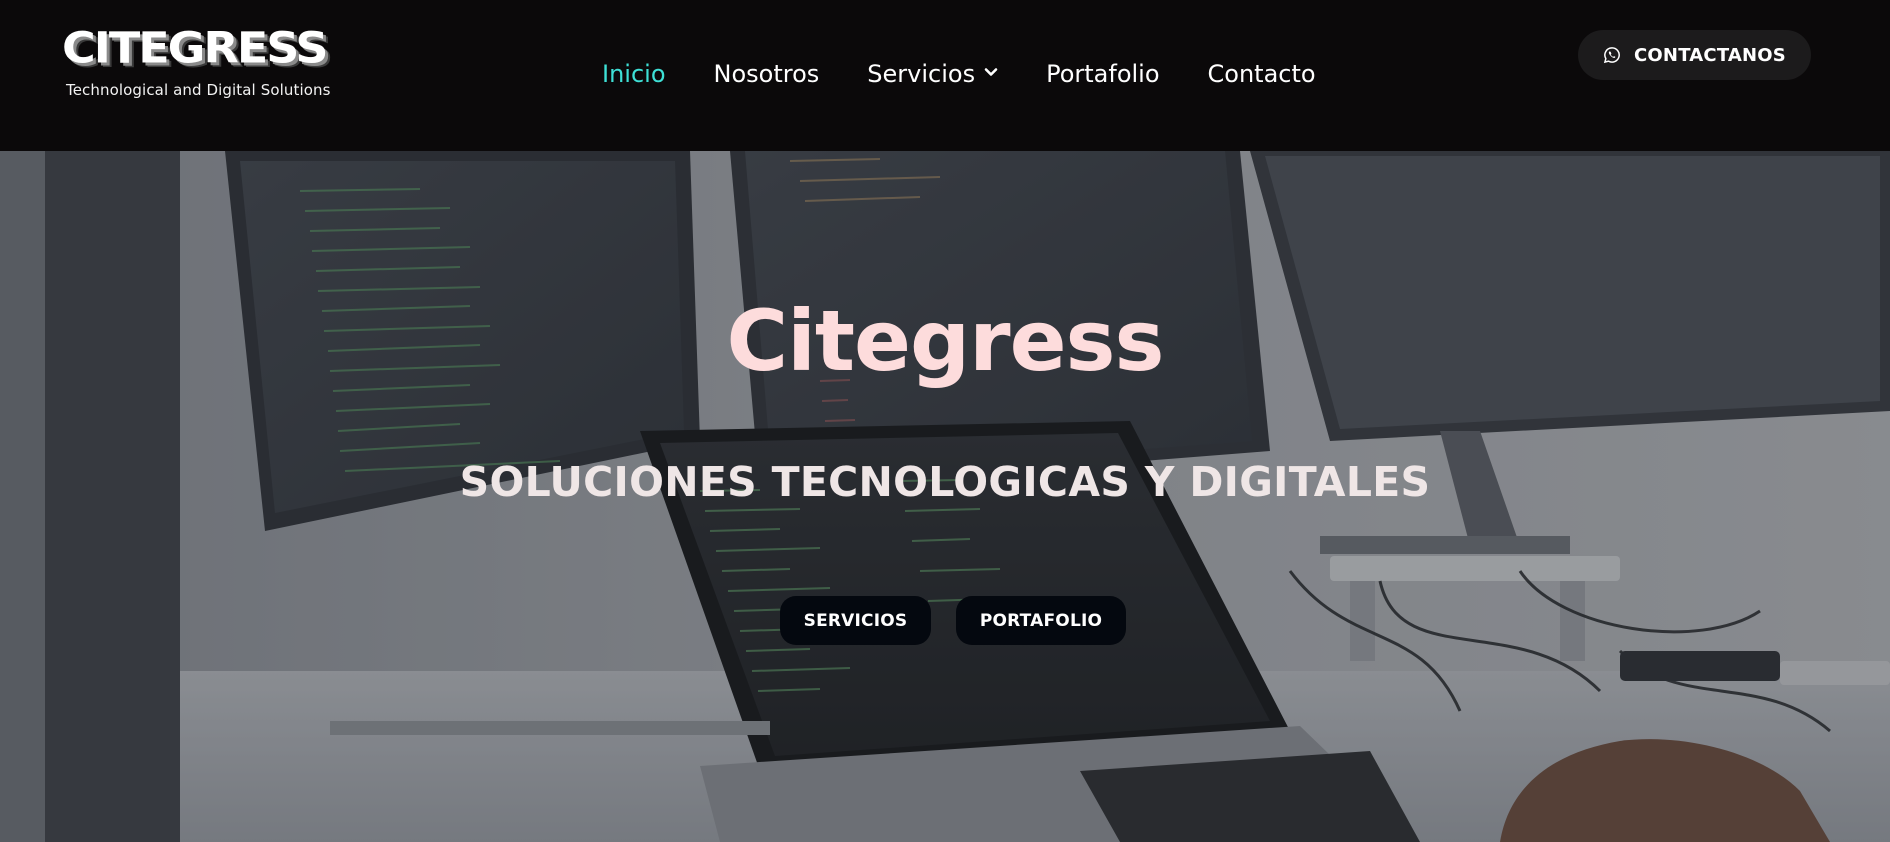 This screenshot has width=1890, height=842. I want to click on whatsapp-icon, so click(1611, 55).